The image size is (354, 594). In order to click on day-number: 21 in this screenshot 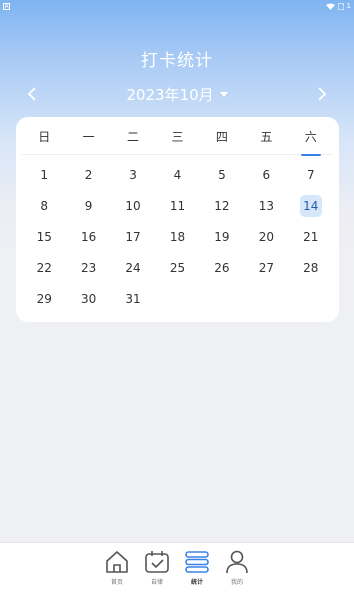, I will do `click(311, 236)`.